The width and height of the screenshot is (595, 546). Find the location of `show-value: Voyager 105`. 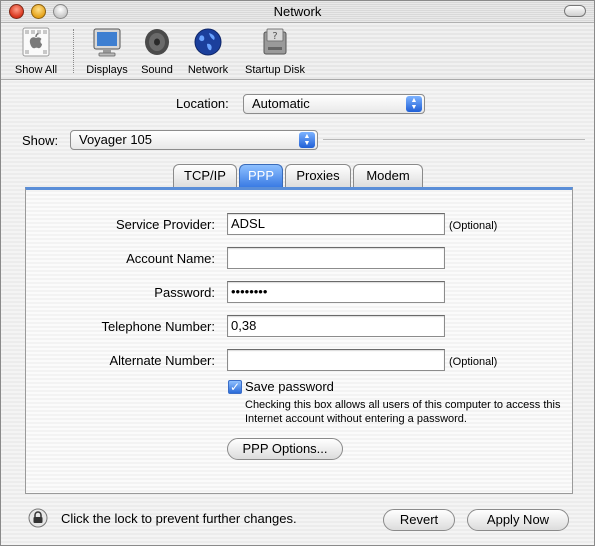

show-value: Voyager 105 is located at coordinates (116, 139).